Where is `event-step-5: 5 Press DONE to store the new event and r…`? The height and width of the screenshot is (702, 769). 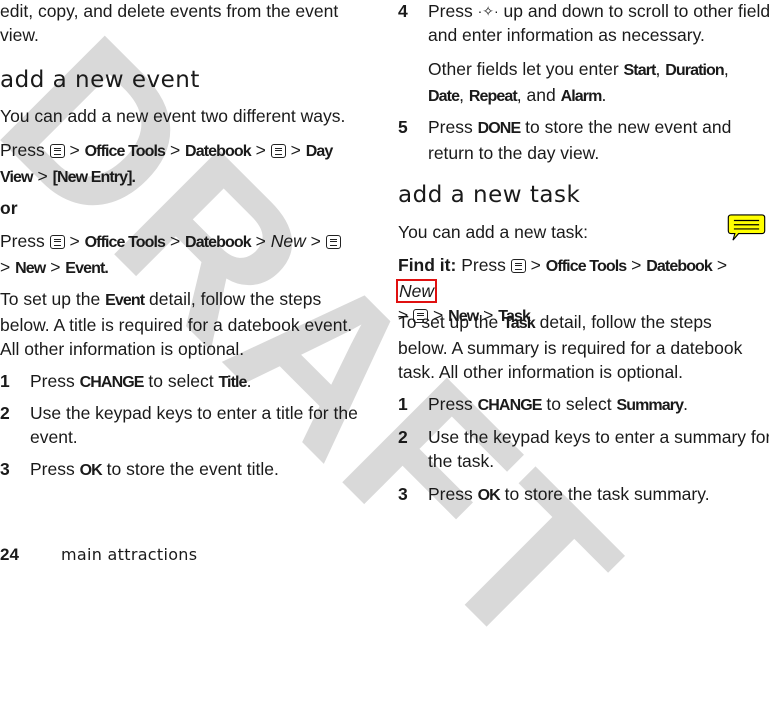
event-step-5: 5 Press DONE to store the new event and r… is located at coordinates (565, 140).